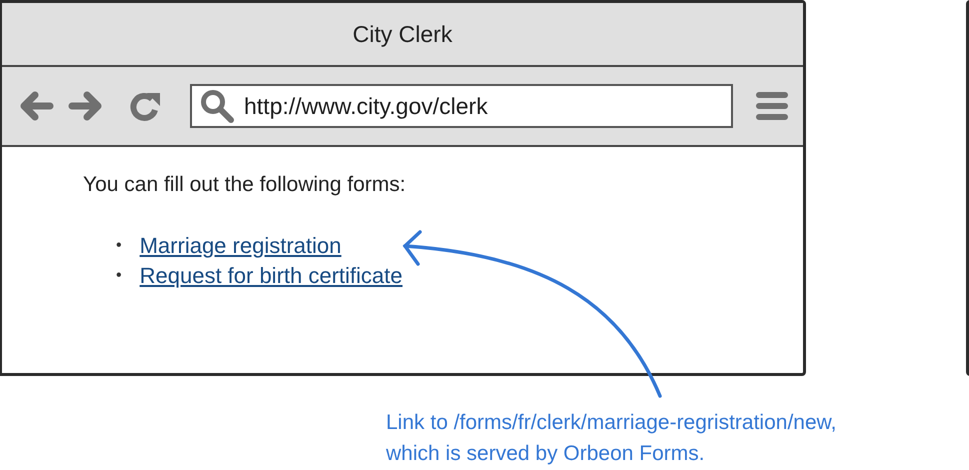 The height and width of the screenshot is (470, 969). Describe the element at coordinates (772, 106) in the screenshot. I see `menu-icon` at that location.